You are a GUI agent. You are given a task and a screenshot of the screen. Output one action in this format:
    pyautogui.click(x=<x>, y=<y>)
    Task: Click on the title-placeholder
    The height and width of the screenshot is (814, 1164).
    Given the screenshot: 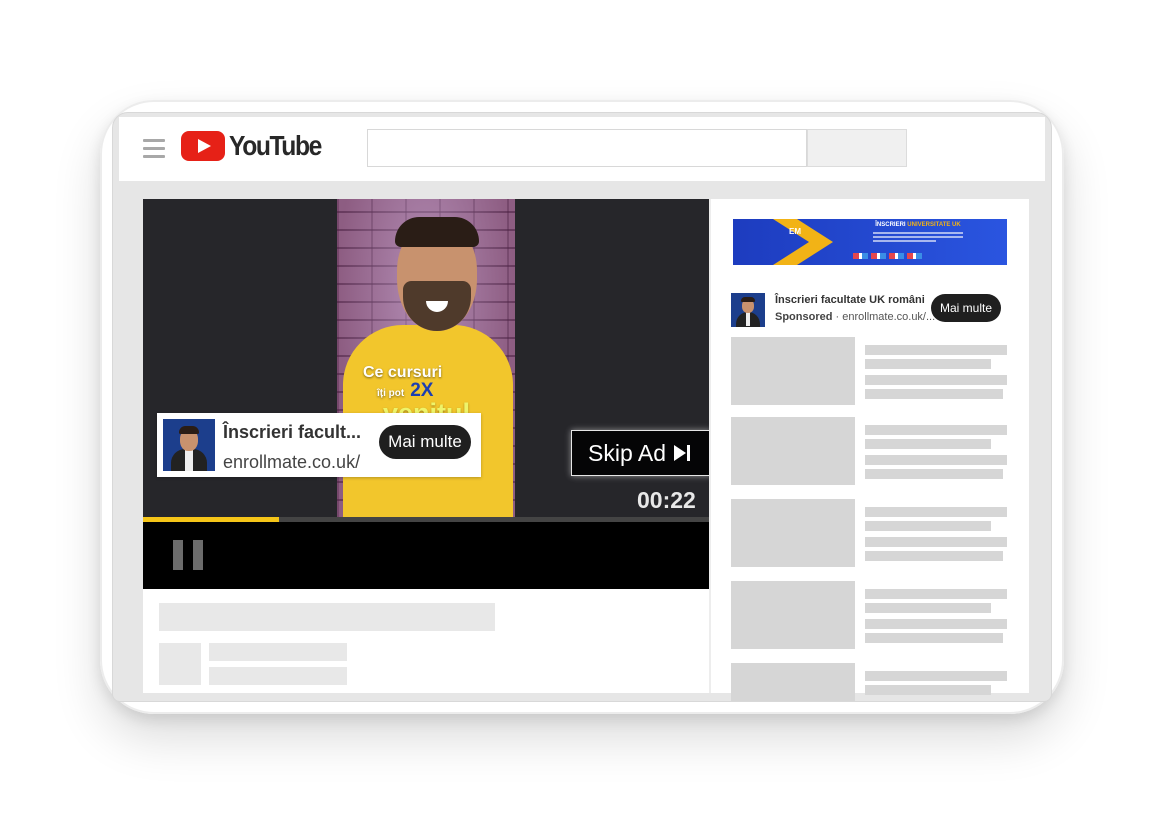 What is the action you would take?
    pyautogui.click(x=327, y=617)
    